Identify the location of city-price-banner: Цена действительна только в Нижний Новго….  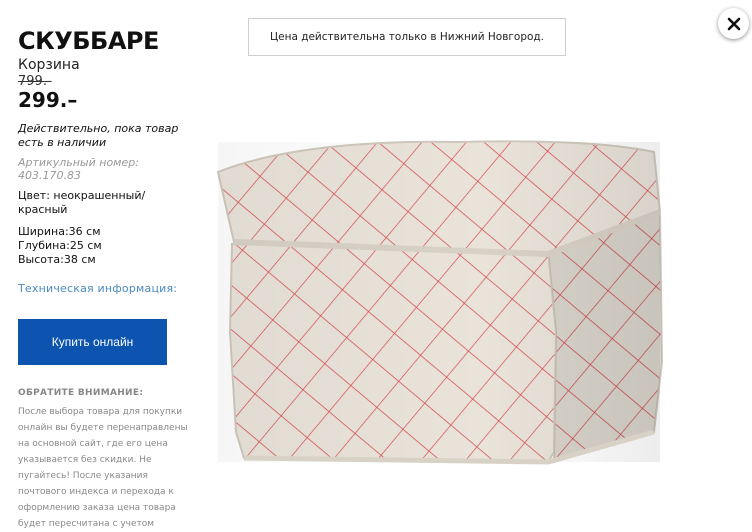
(407, 37).